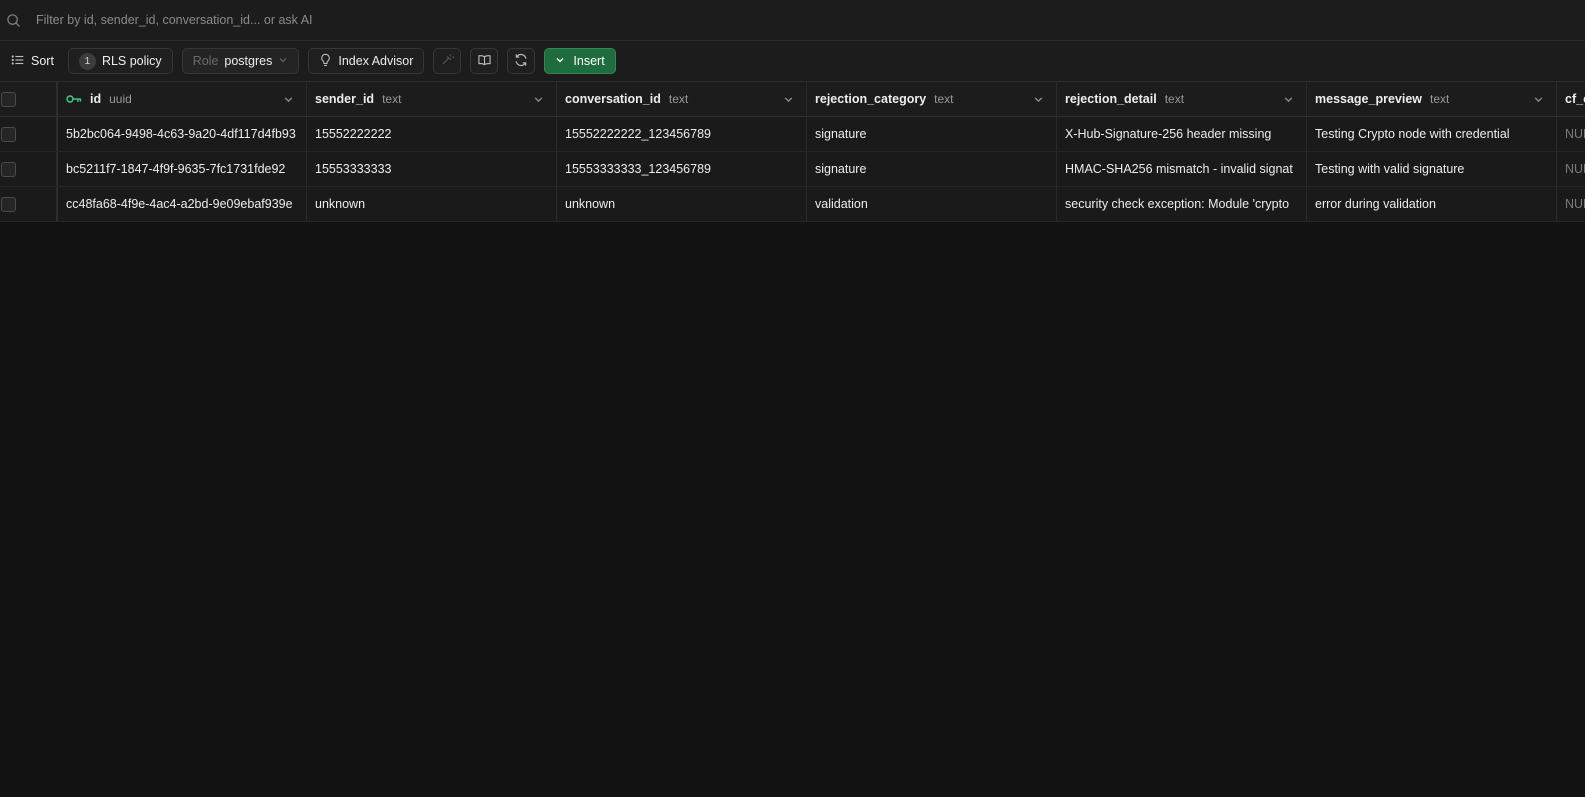 This screenshot has height=797, width=1585. I want to click on index-advisor-label: Index Advisor, so click(376, 61).